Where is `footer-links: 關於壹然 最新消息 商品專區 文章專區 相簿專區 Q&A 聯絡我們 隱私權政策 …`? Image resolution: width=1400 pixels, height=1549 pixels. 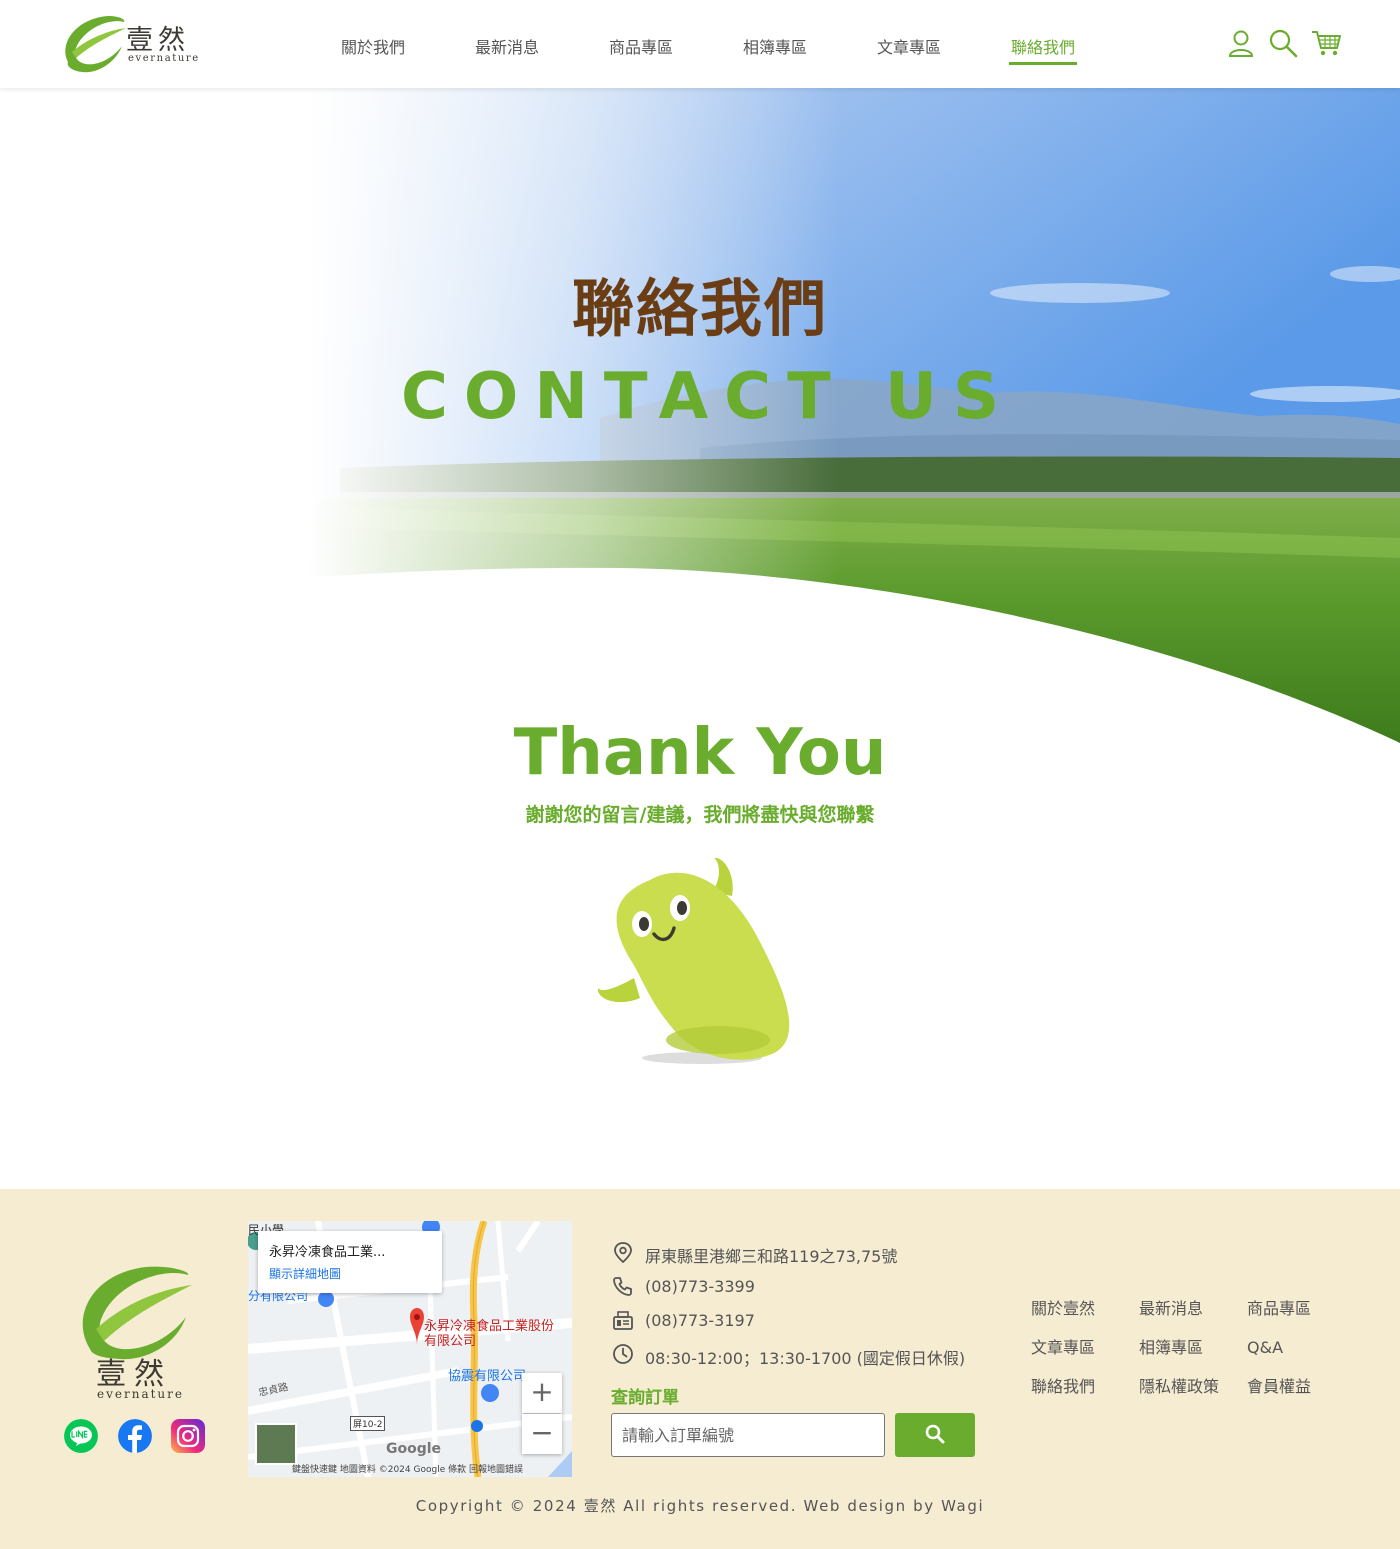
footer-links: 關於壹然 最新消息 商品專區 文章專區 相簿專區 Q&A 聯絡我們 隱私權政策 … is located at coordinates (1191, 1347).